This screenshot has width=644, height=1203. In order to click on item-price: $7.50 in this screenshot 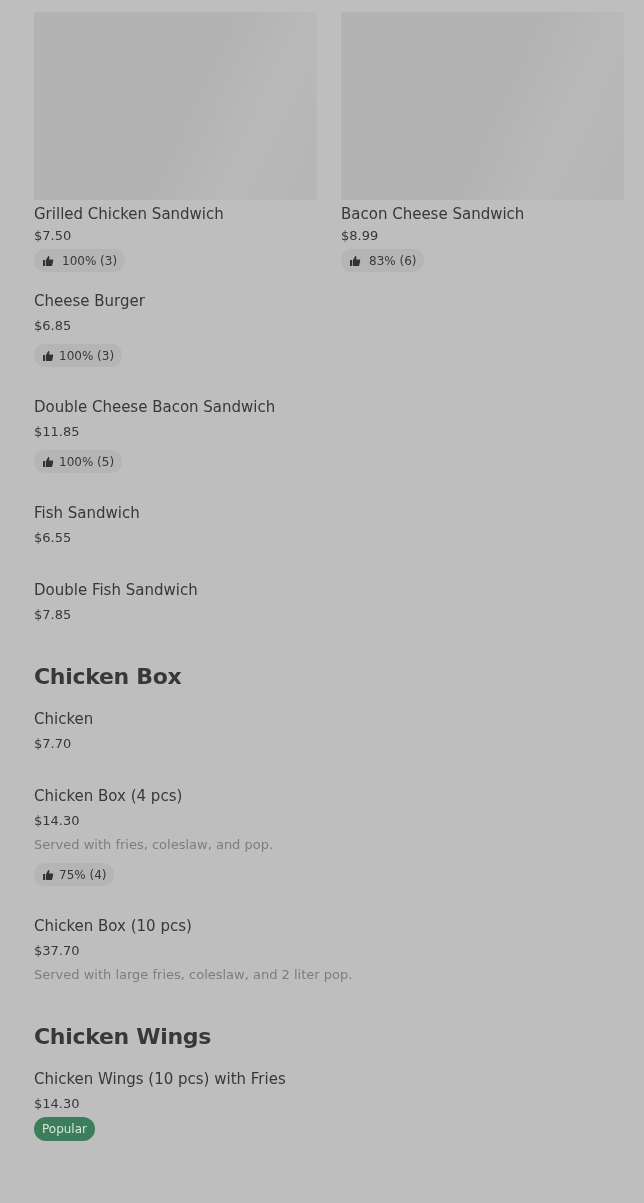, I will do `click(53, 236)`.